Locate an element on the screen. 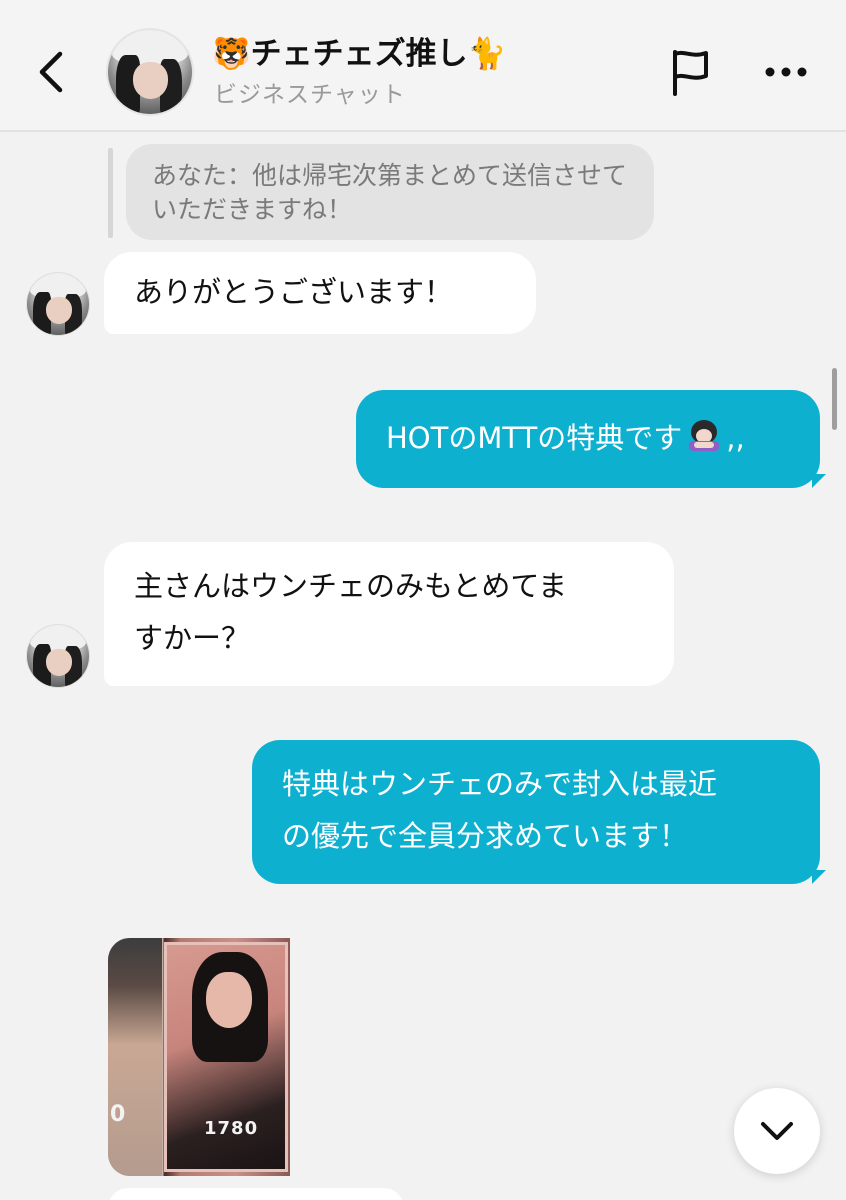  scrollbar is located at coordinates (834, 399).